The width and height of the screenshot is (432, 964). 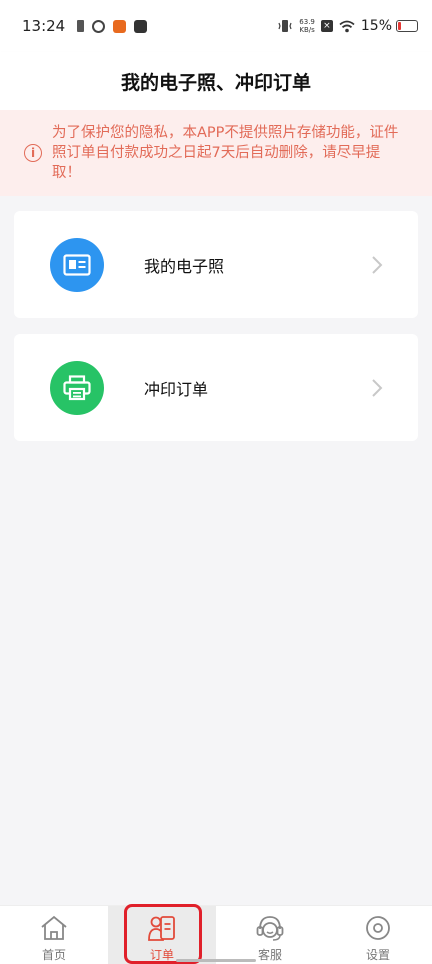 What do you see at coordinates (33, 153) in the screenshot?
I see `info-icon: i` at bounding box center [33, 153].